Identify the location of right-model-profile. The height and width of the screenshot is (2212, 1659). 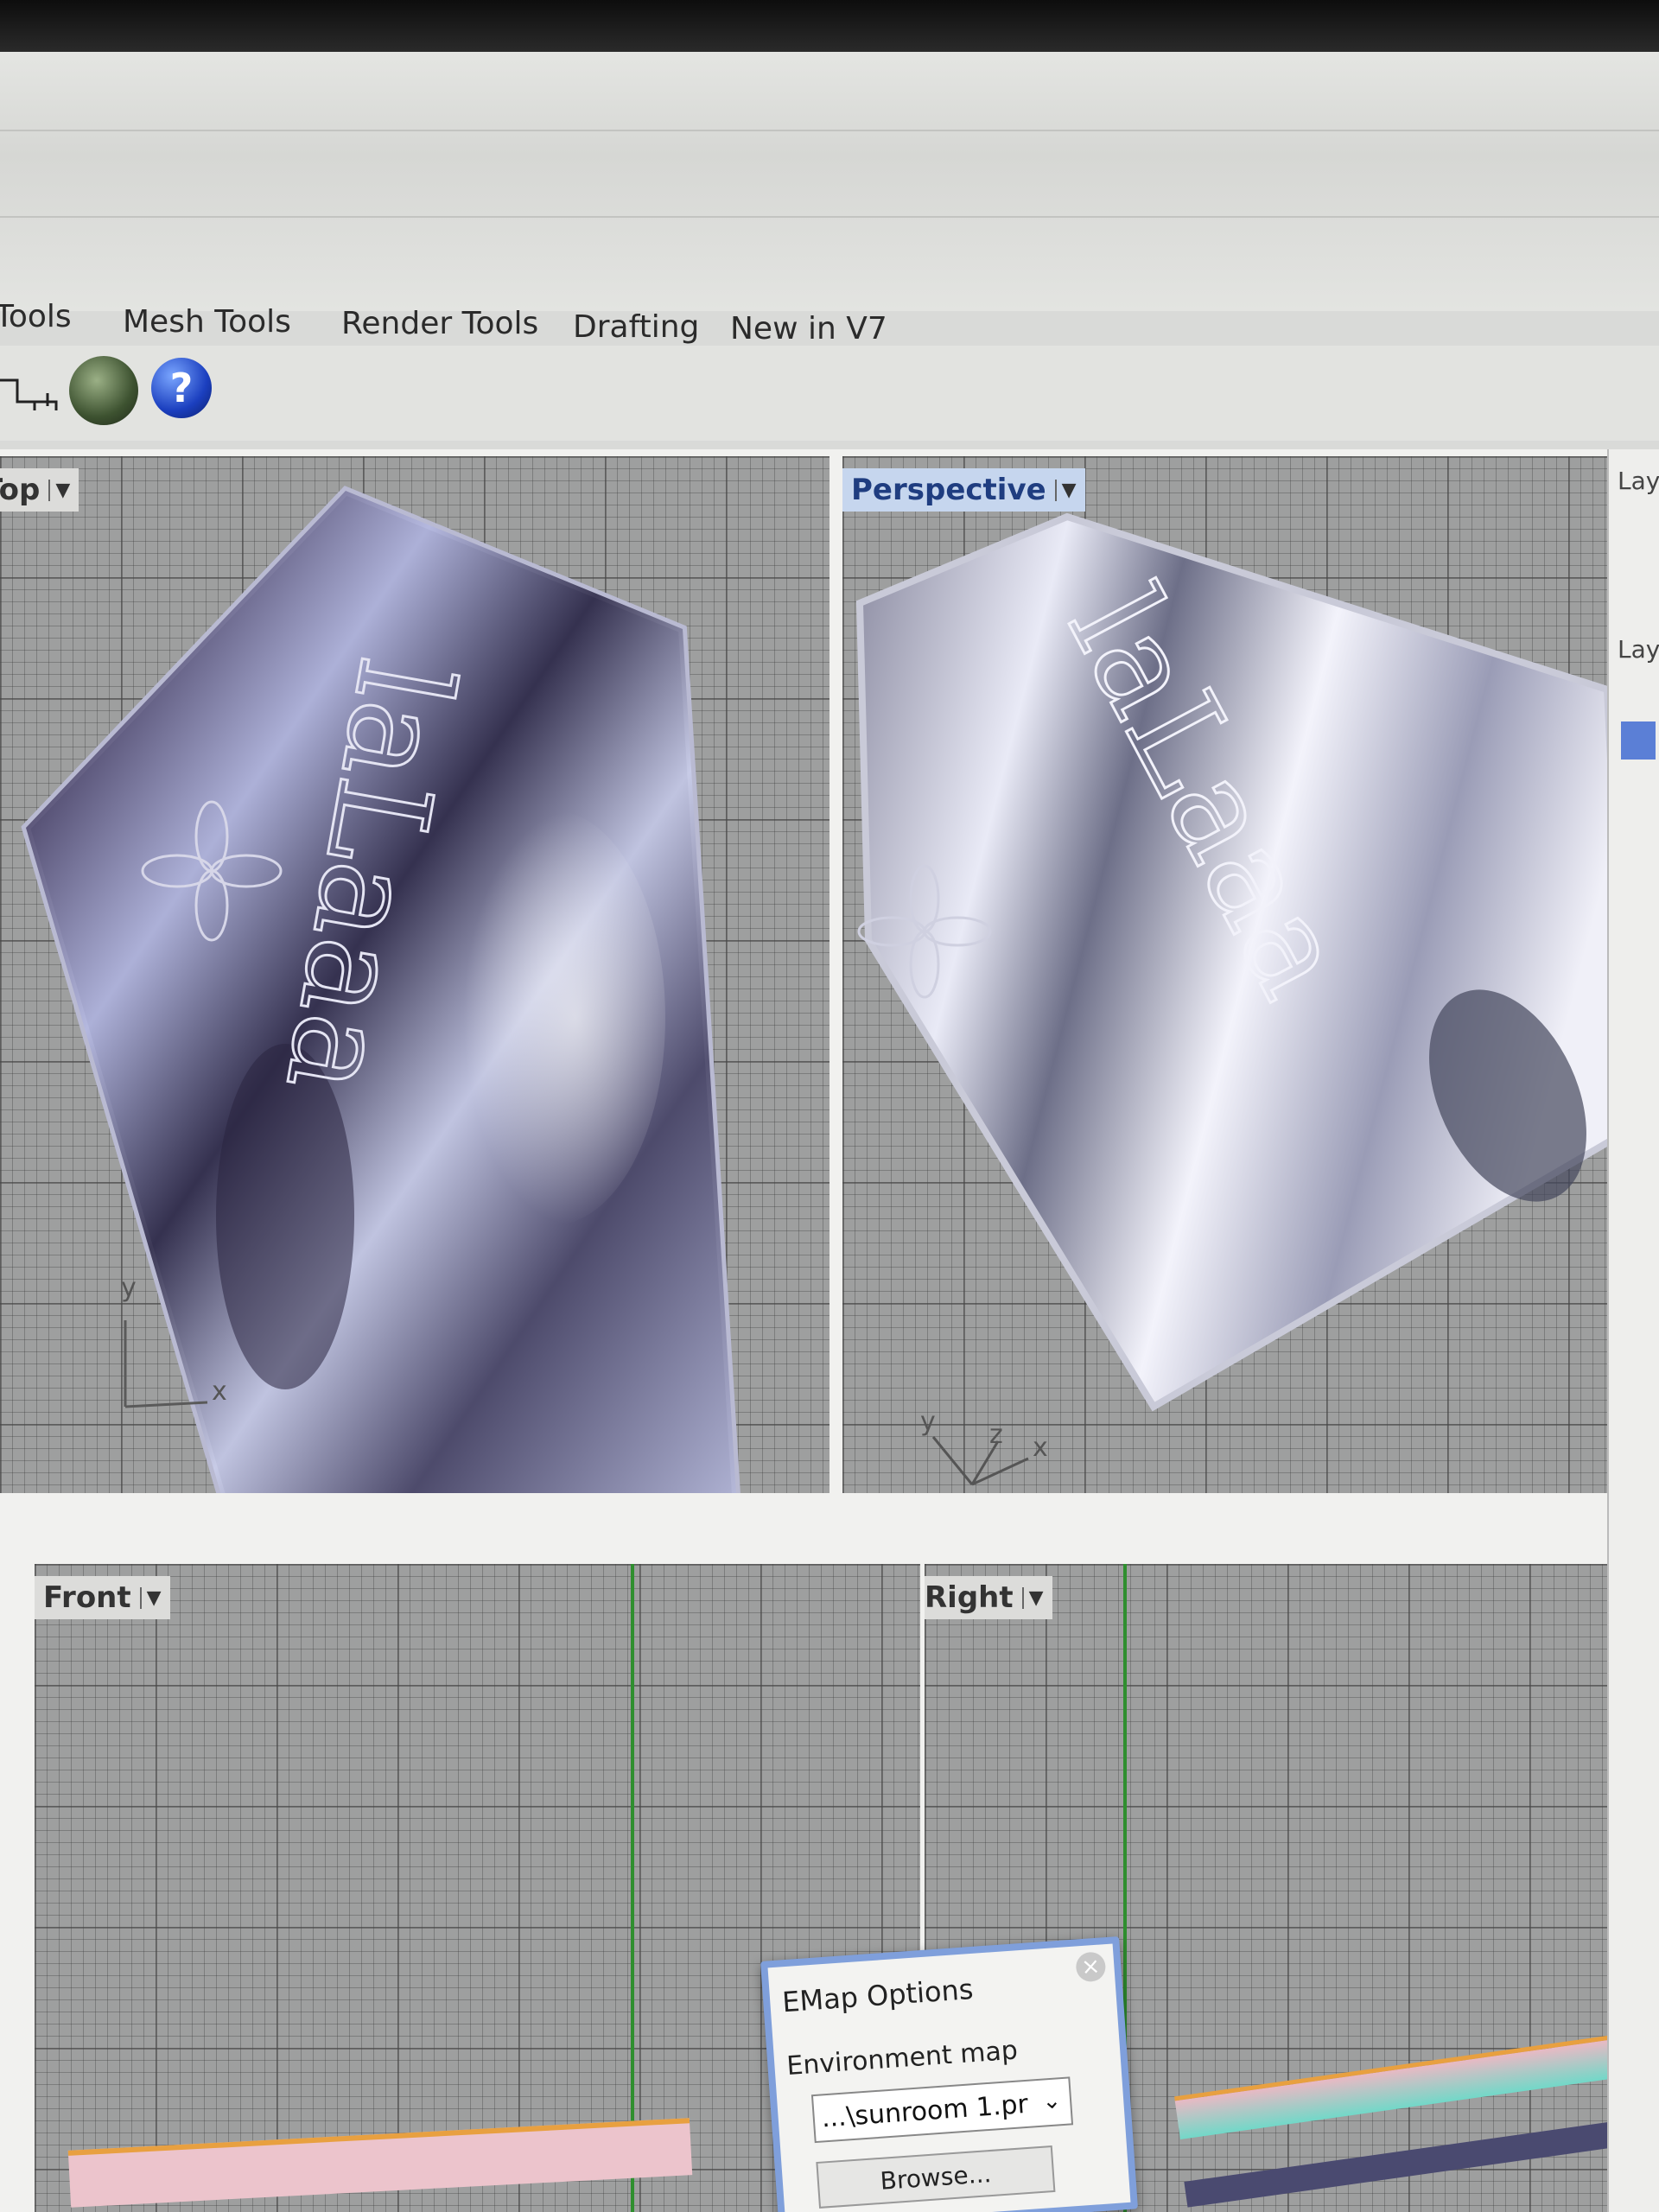
(1390, 2086).